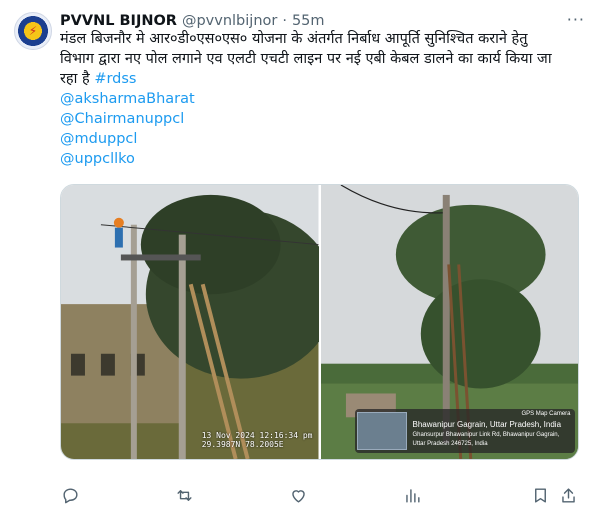 Image resolution: width=599 pixels, height=518 pixels. I want to click on gps-address-line: Uttar Pradesh 246725, India, so click(450, 444).